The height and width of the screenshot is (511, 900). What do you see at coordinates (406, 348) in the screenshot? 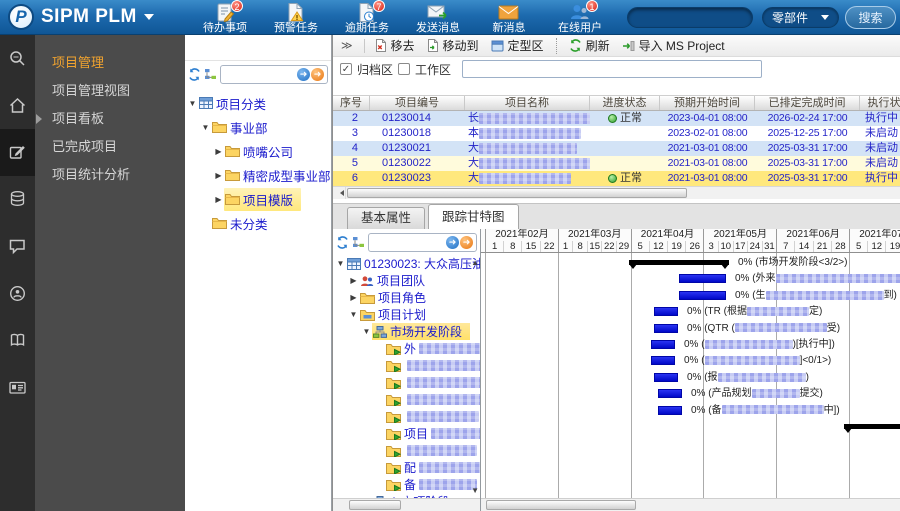
I see `gantt-tree-node: 外` at bounding box center [406, 348].